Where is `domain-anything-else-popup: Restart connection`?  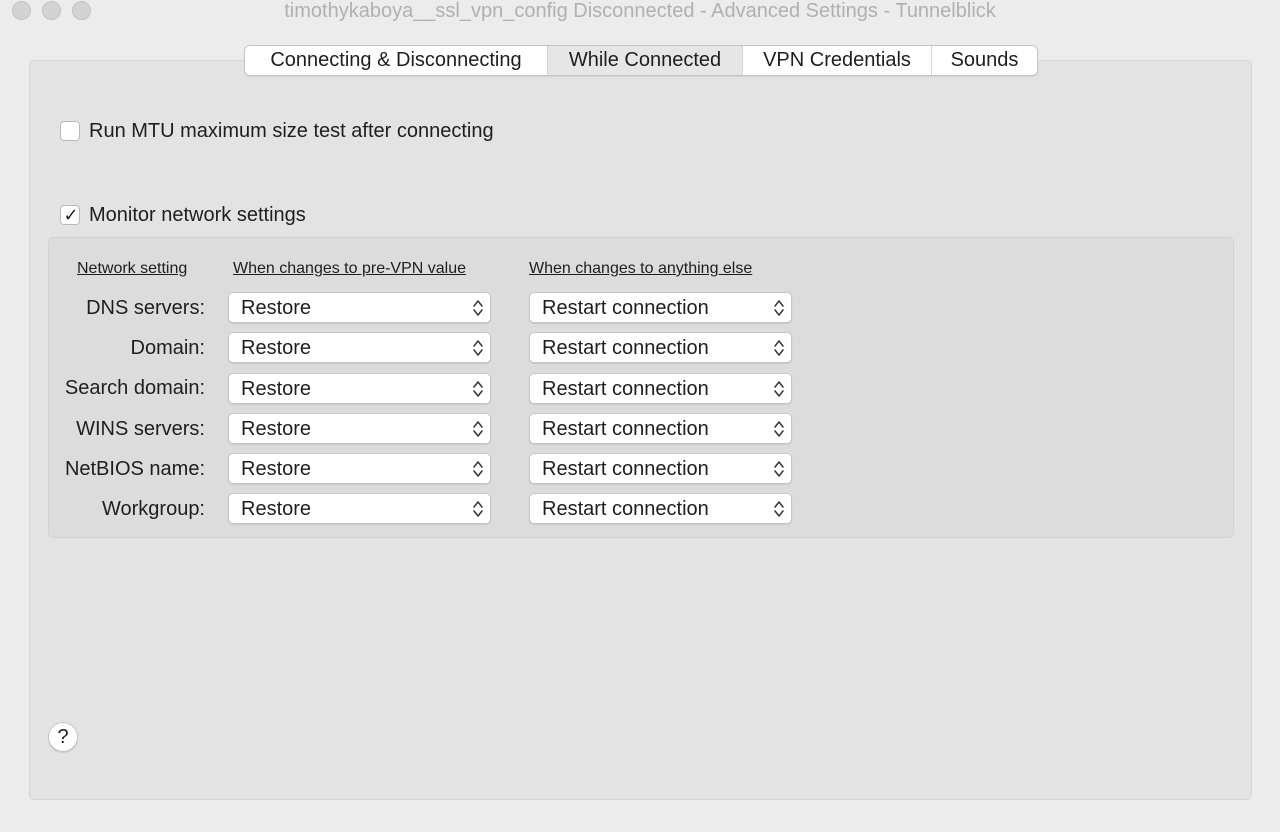 domain-anything-else-popup: Restart connection is located at coordinates (660, 347).